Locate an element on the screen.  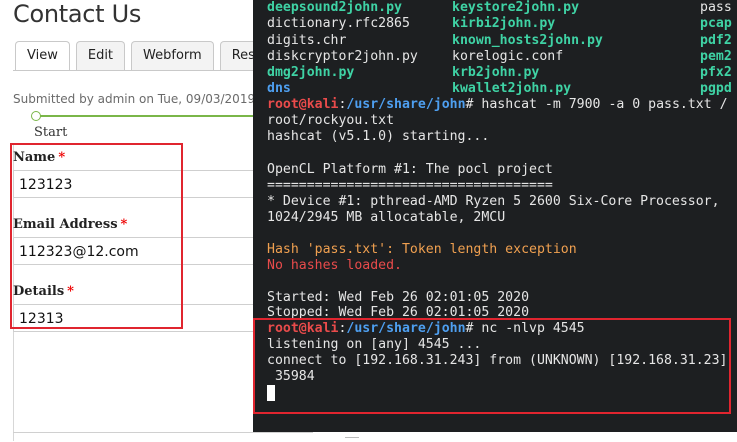
progress-step-dot is located at coordinates (36, 116).